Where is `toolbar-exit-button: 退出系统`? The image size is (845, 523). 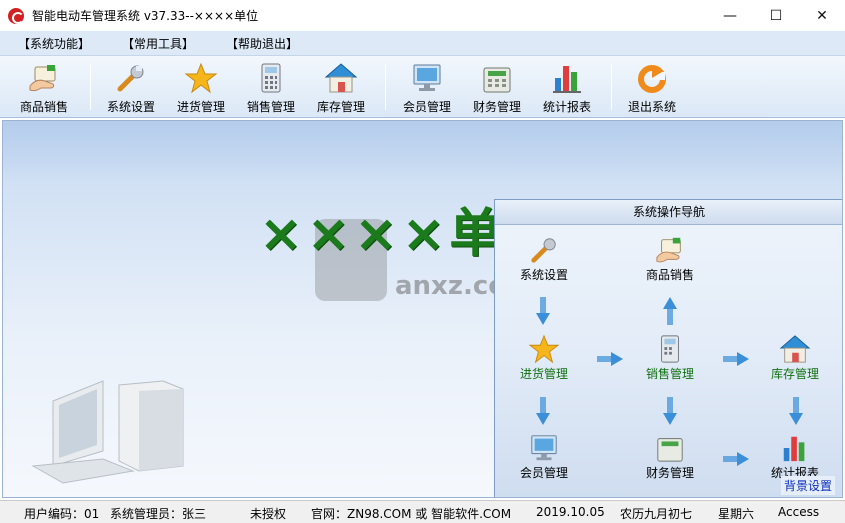 toolbar-exit-button: 退出系统 is located at coordinates (652, 87).